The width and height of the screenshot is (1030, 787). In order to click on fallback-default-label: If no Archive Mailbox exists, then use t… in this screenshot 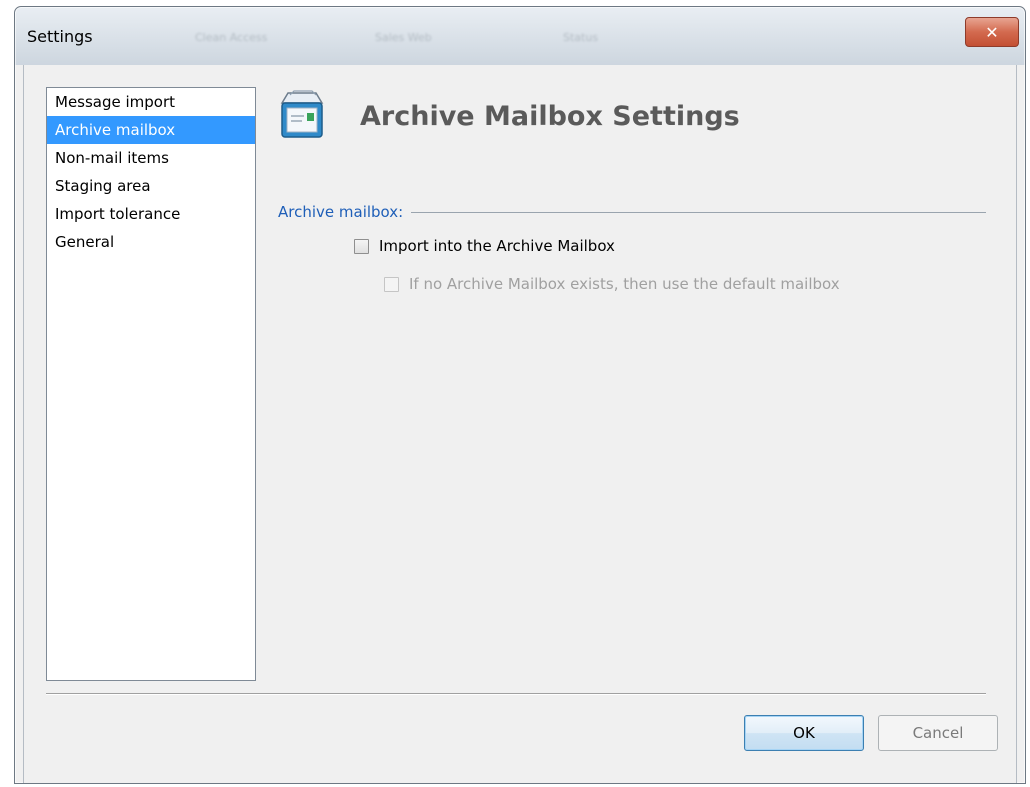, I will do `click(624, 284)`.